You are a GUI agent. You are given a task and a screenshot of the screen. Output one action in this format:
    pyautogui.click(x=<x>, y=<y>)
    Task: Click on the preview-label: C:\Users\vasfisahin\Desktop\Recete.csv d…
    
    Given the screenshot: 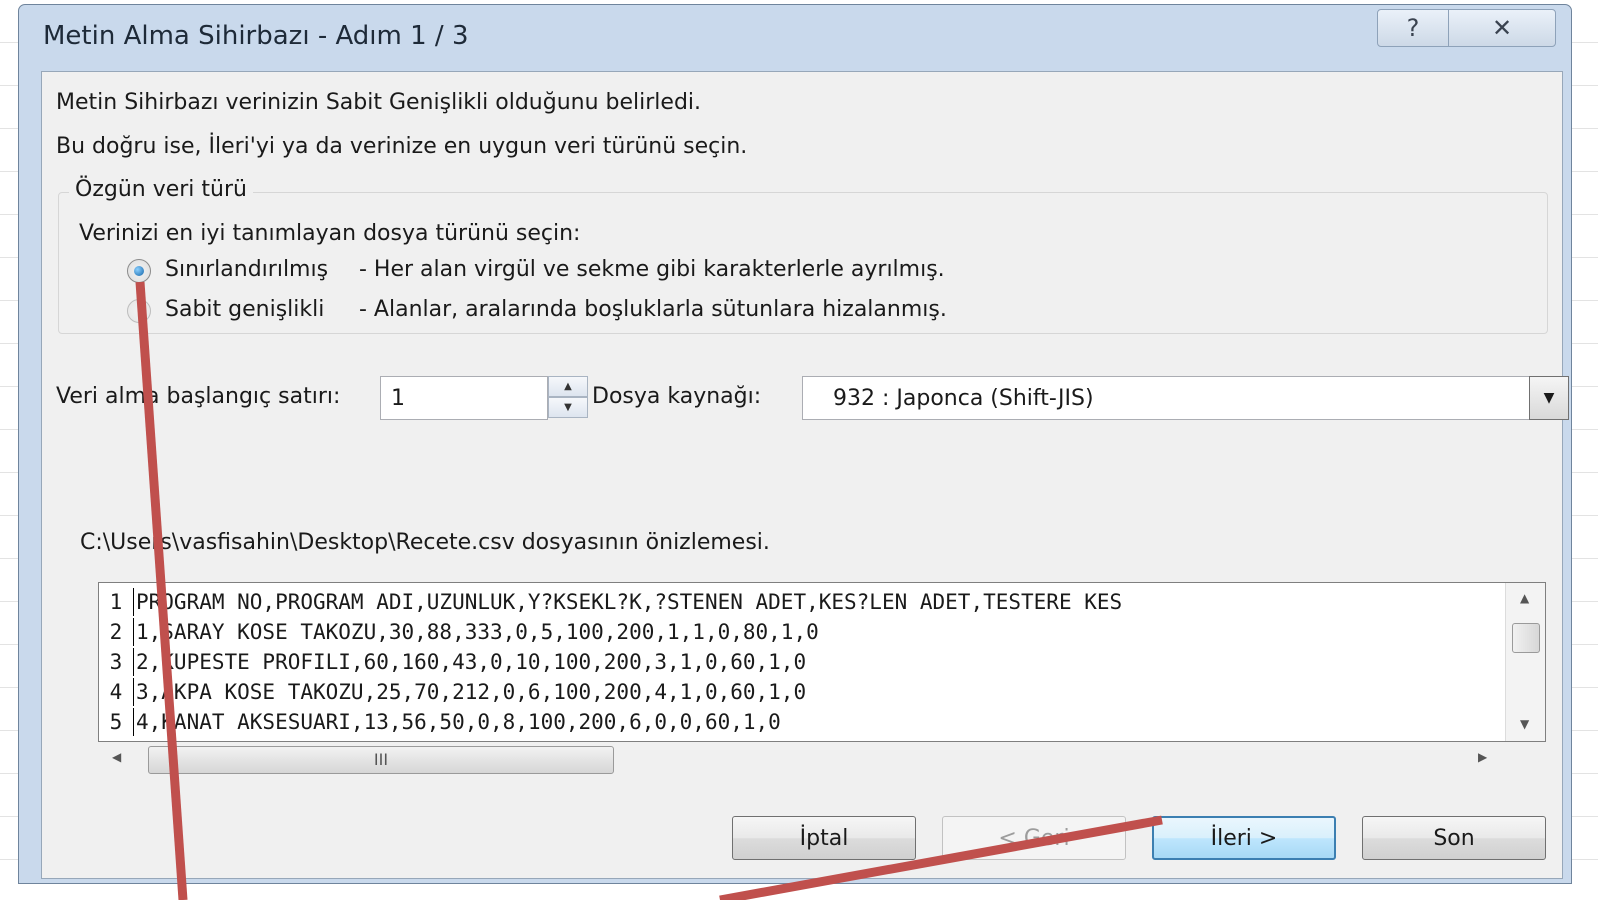 What is the action you would take?
    pyautogui.click(x=425, y=542)
    